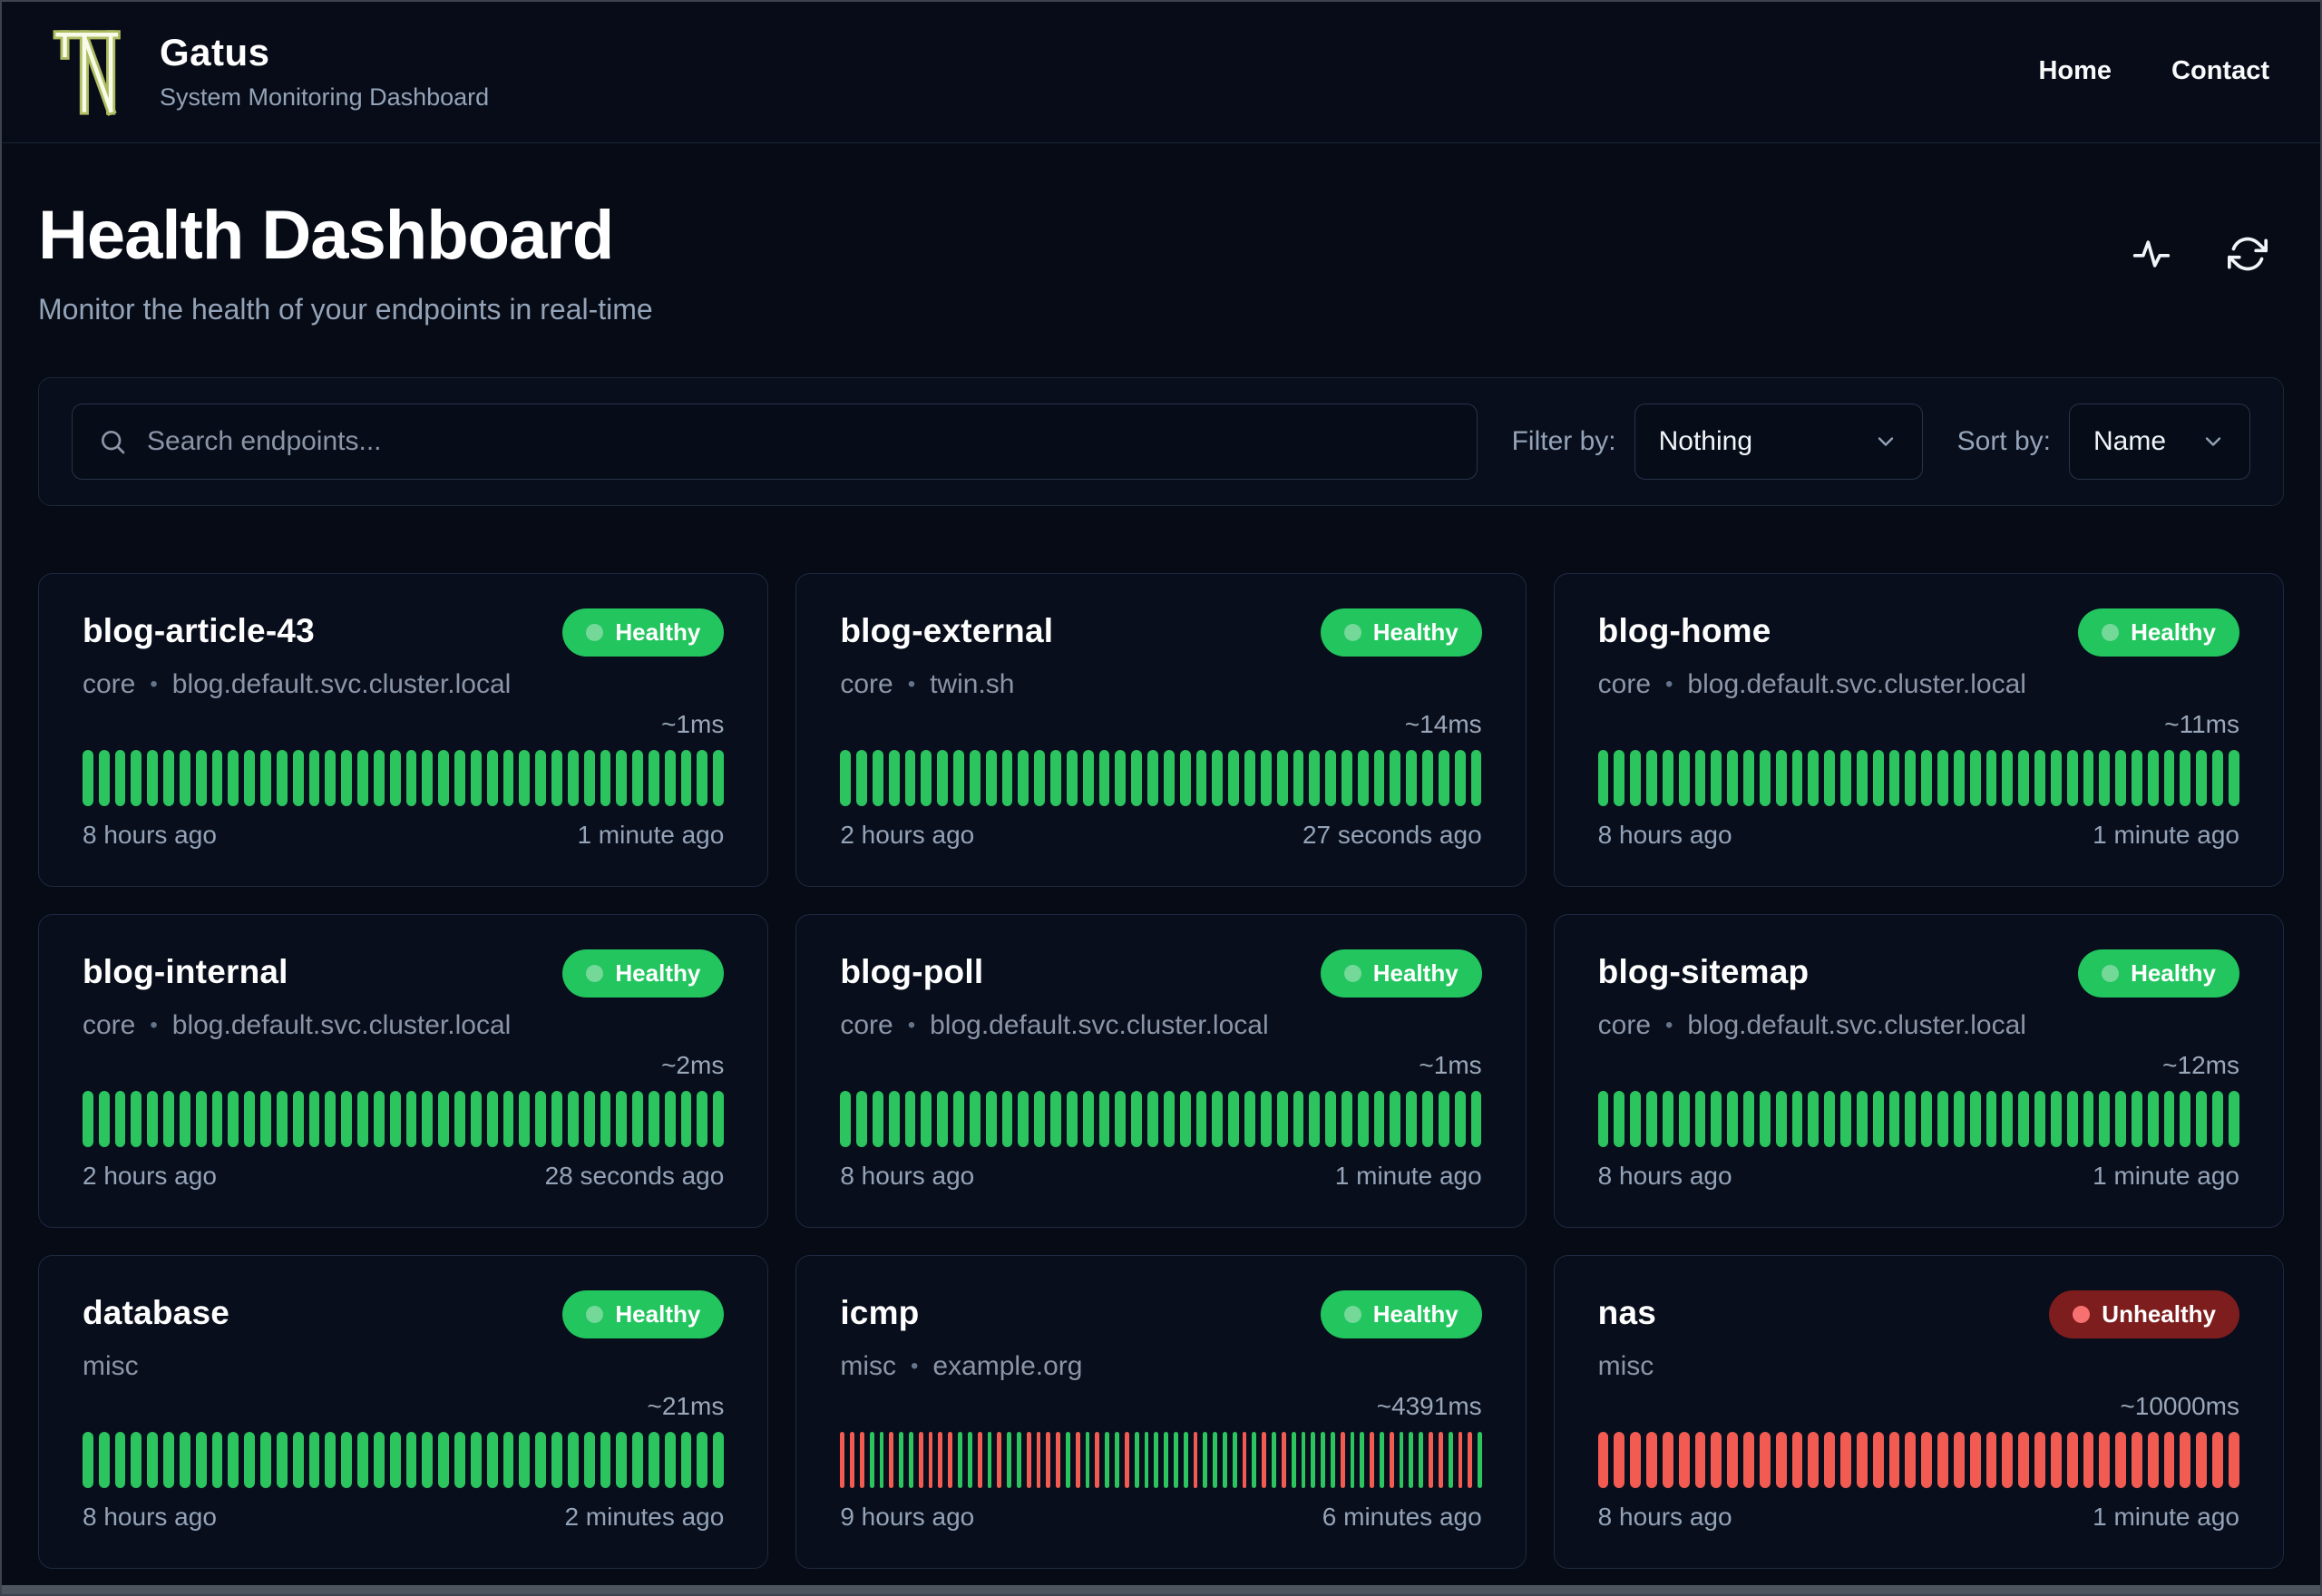 Image resolution: width=2322 pixels, height=1596 pixels. What do you see at coordinates (2075, 71) in the screenshot?
I see `nav-link-home: Home` at bounding box center [2075, 71].